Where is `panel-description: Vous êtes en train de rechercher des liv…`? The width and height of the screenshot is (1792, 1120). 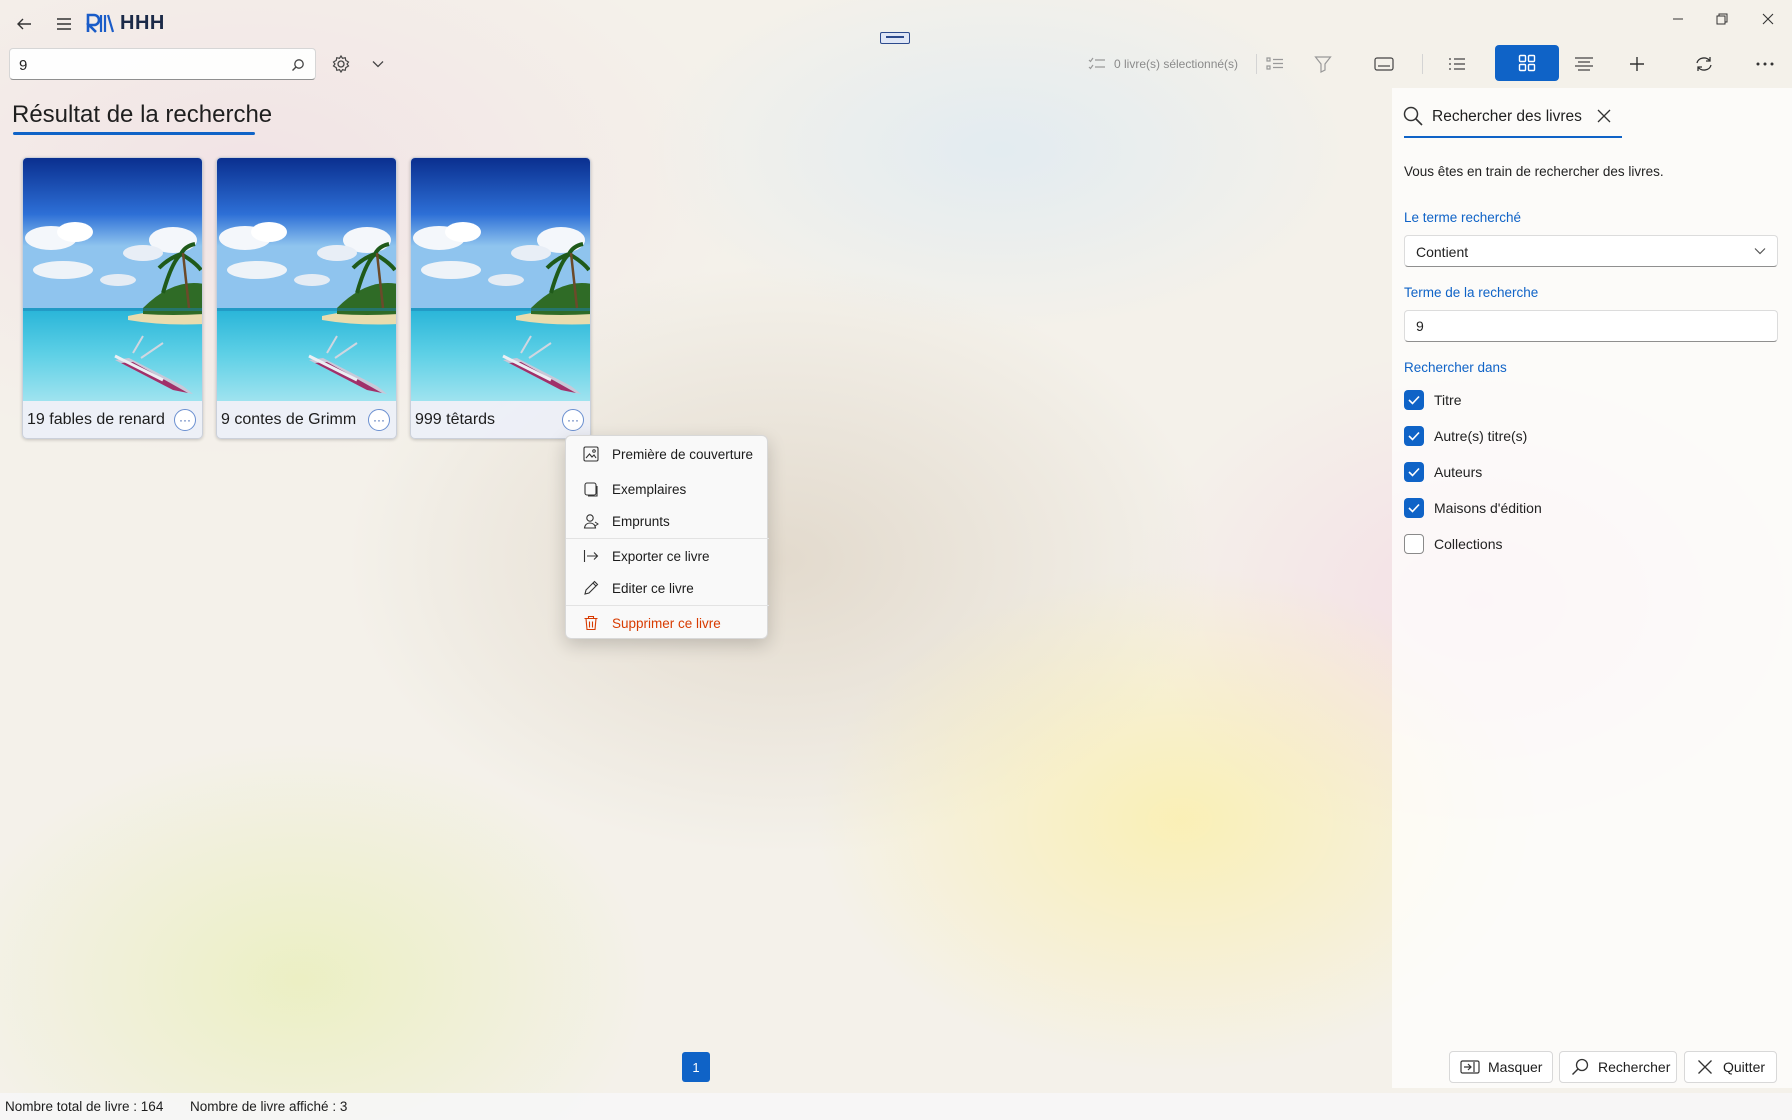 panel-description: Vous êtes en train de rechercher des liv… is located at coordinates (1534, 171).